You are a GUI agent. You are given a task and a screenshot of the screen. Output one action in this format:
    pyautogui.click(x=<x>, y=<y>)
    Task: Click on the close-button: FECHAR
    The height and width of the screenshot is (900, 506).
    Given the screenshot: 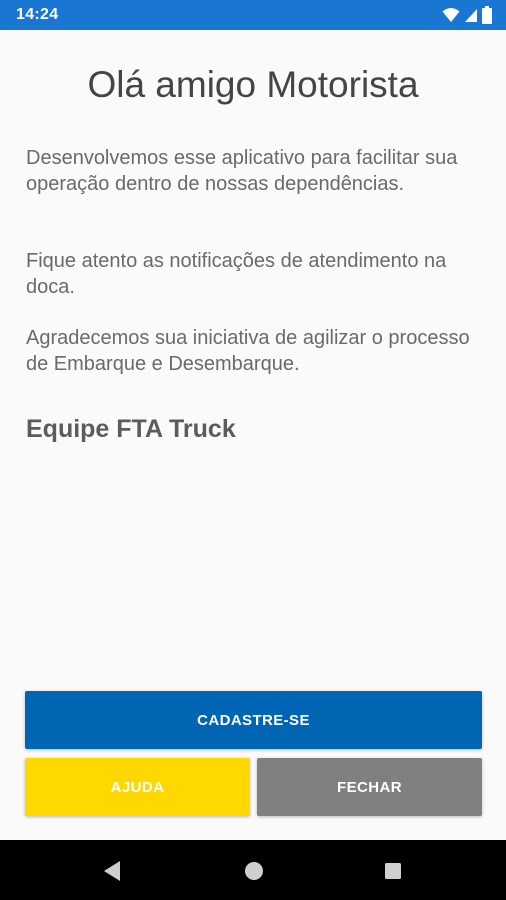 What is the action you would take?
    pyautogui.click(x=369, y=787)
    